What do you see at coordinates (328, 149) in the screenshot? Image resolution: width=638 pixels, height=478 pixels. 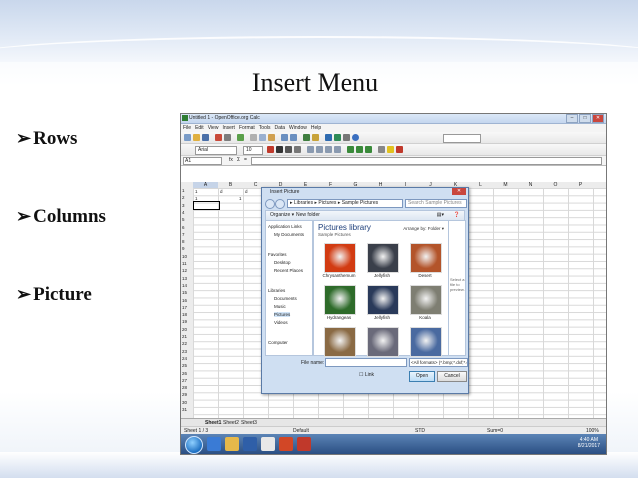 I see `align-right-icon` at bounding box center [328, 149].